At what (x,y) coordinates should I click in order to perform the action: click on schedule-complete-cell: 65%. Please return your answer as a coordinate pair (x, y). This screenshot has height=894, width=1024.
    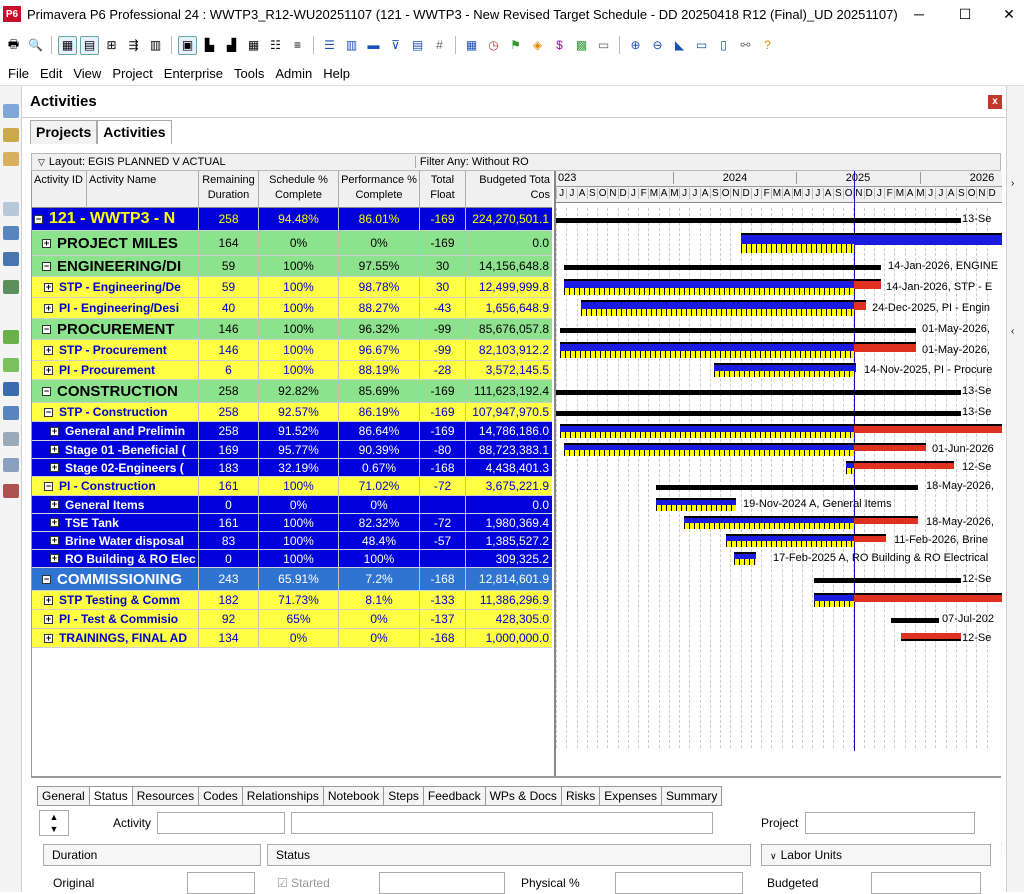
    Looking at the image, I should click on (299, 619).